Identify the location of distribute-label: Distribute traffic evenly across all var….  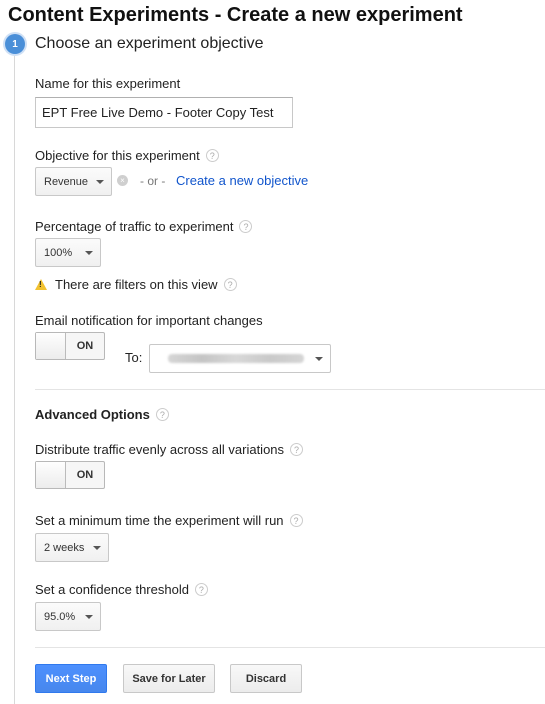
(169, 449).